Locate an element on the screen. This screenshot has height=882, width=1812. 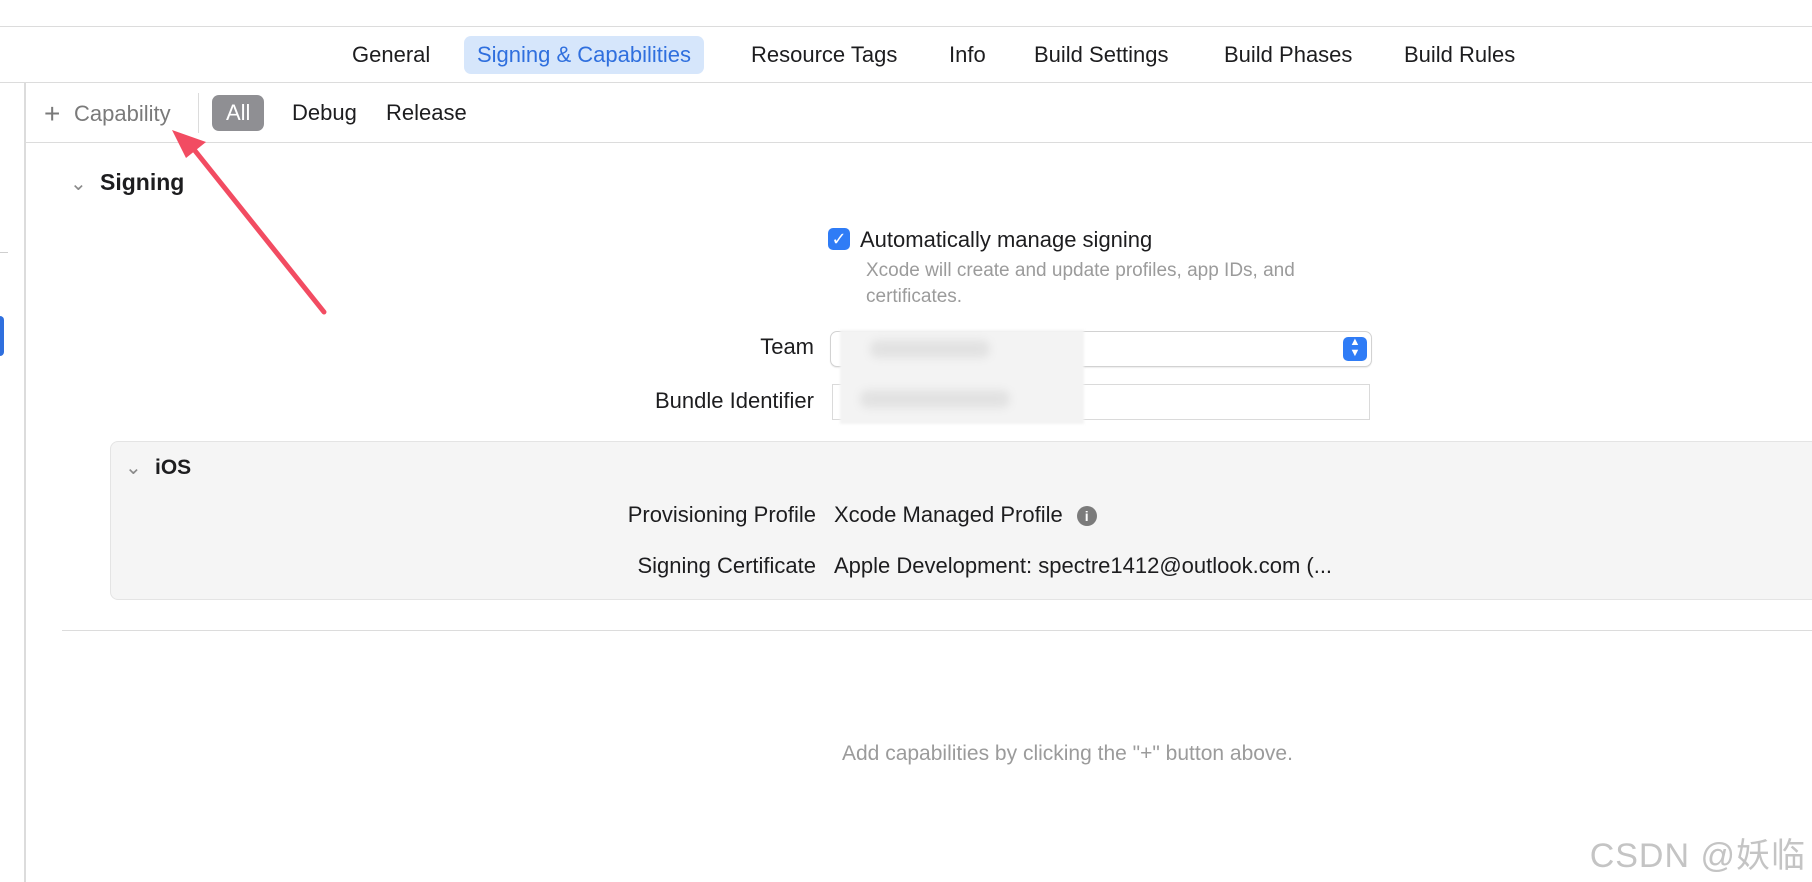
sidebar-divider is located at coordinates (4, 252).